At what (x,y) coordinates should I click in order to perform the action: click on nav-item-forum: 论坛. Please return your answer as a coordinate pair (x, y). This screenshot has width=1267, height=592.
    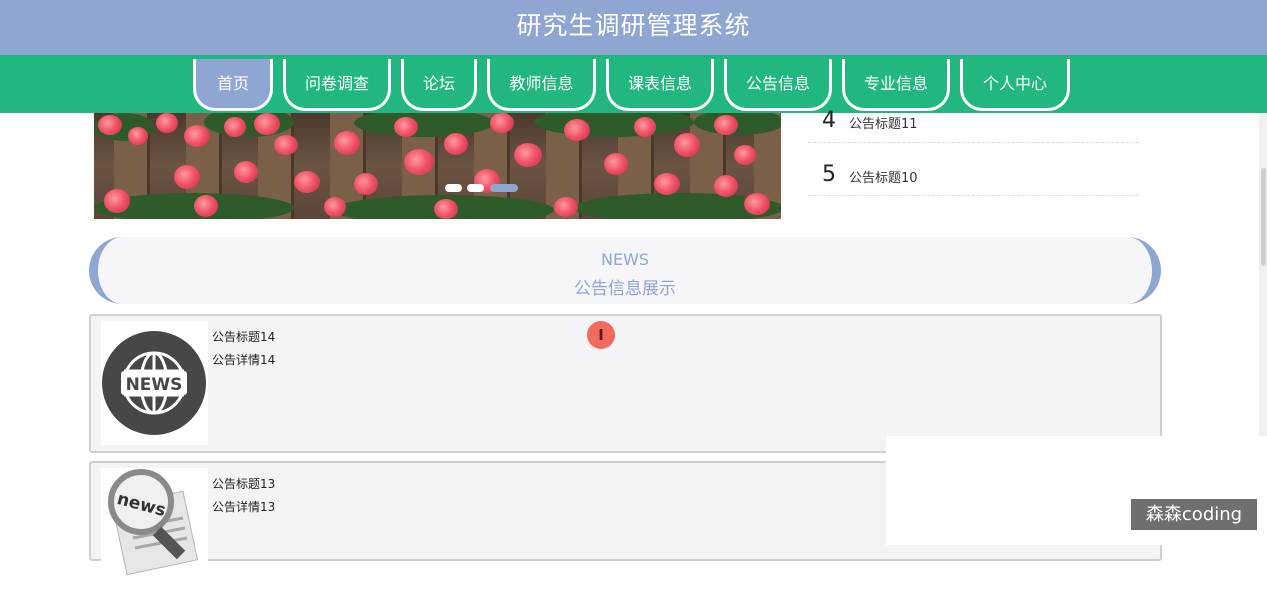
    Looking at the image, I should click on (439, 85).